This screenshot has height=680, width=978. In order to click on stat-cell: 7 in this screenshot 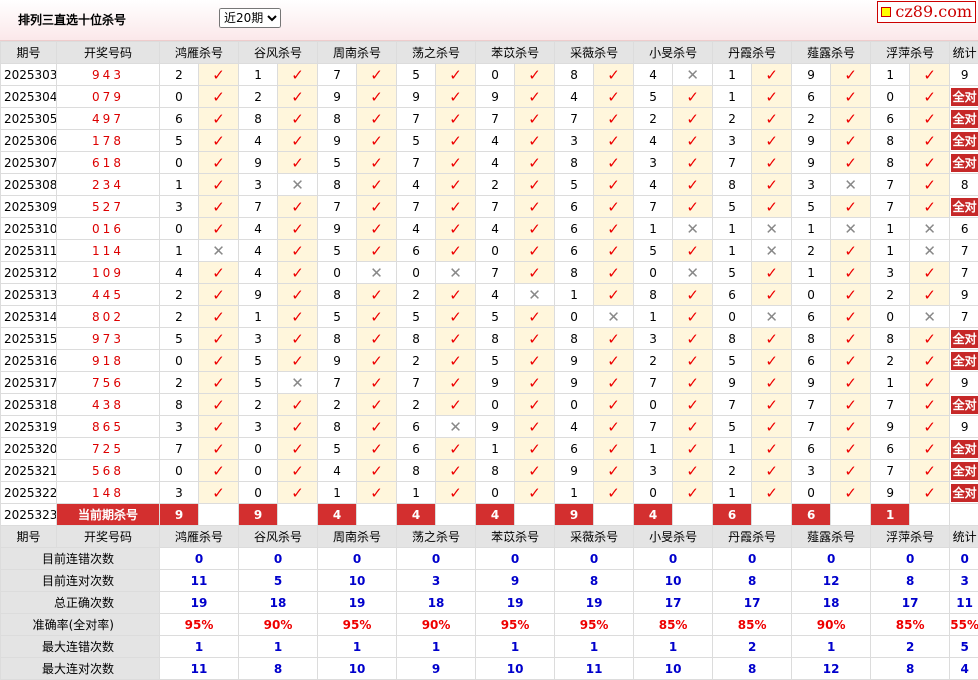, I will do `click(964, 251)`.